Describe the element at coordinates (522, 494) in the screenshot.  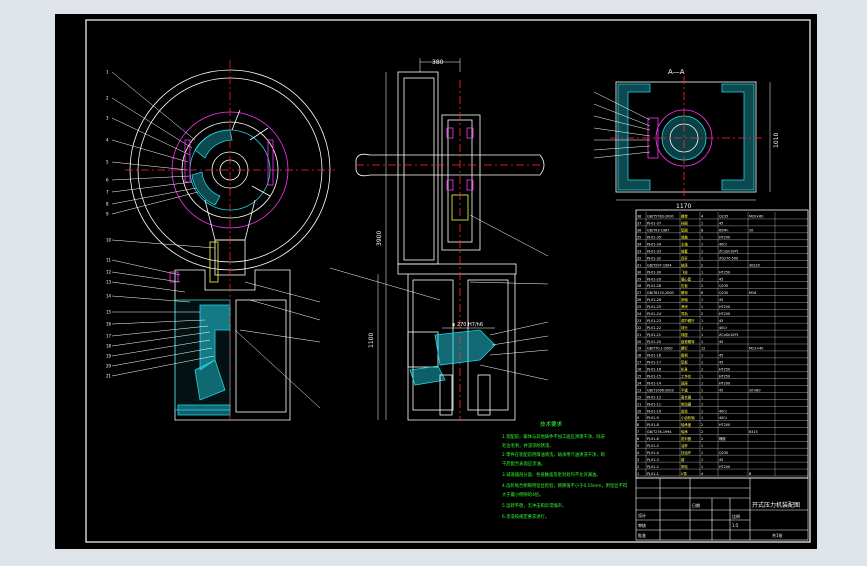
I see `note-line: 大于最小侧隙的4倍。` at that location.